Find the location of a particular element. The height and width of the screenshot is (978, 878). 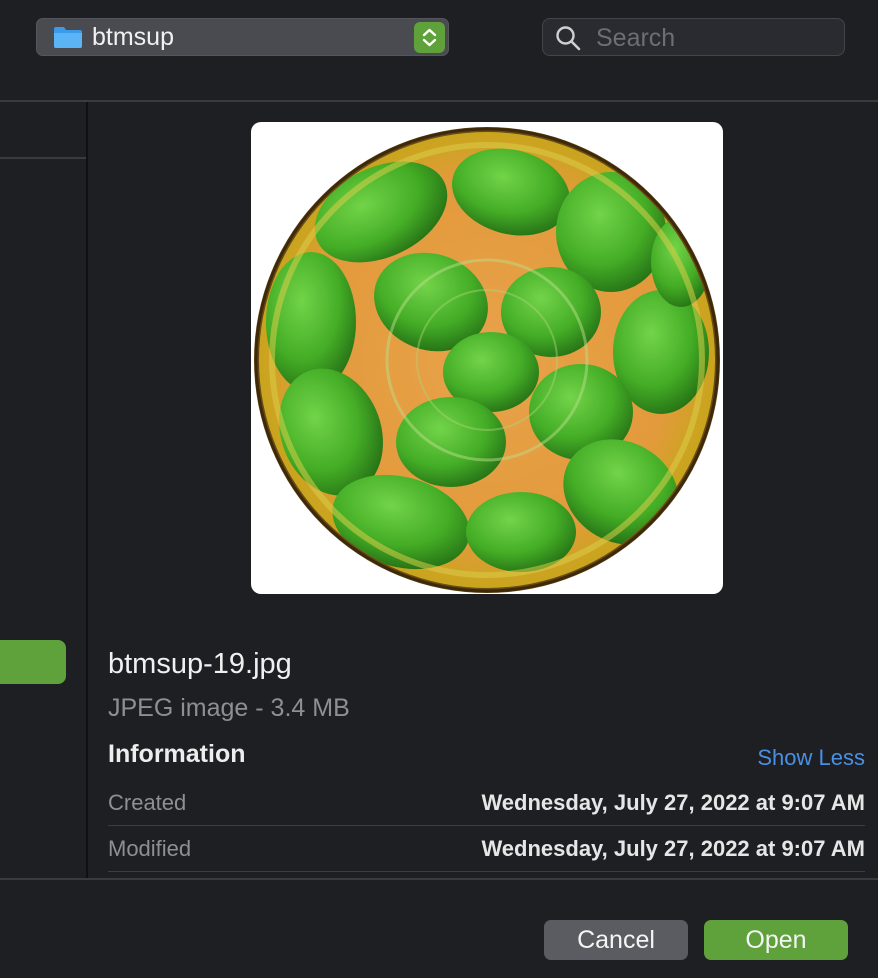

search-icon is located at coordinates (568, 38).